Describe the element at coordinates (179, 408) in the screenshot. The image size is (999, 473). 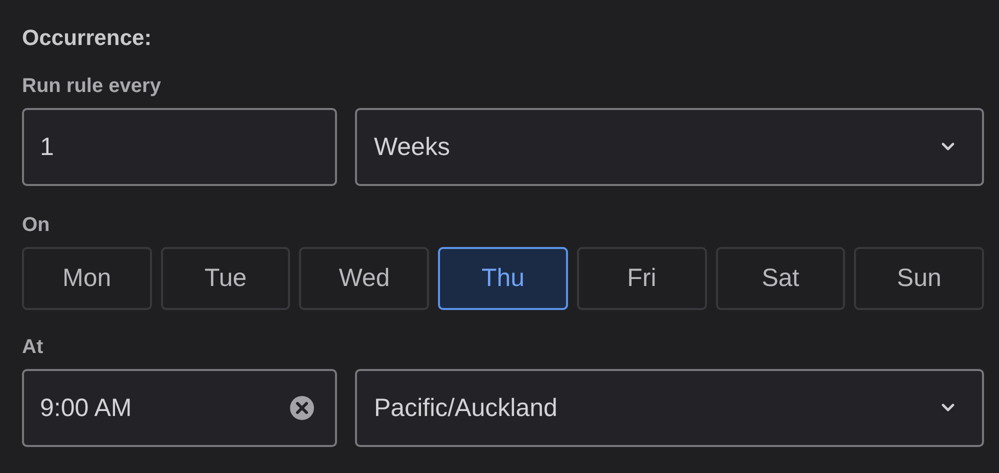
I see `time-field: 9:00 AM` at that location.